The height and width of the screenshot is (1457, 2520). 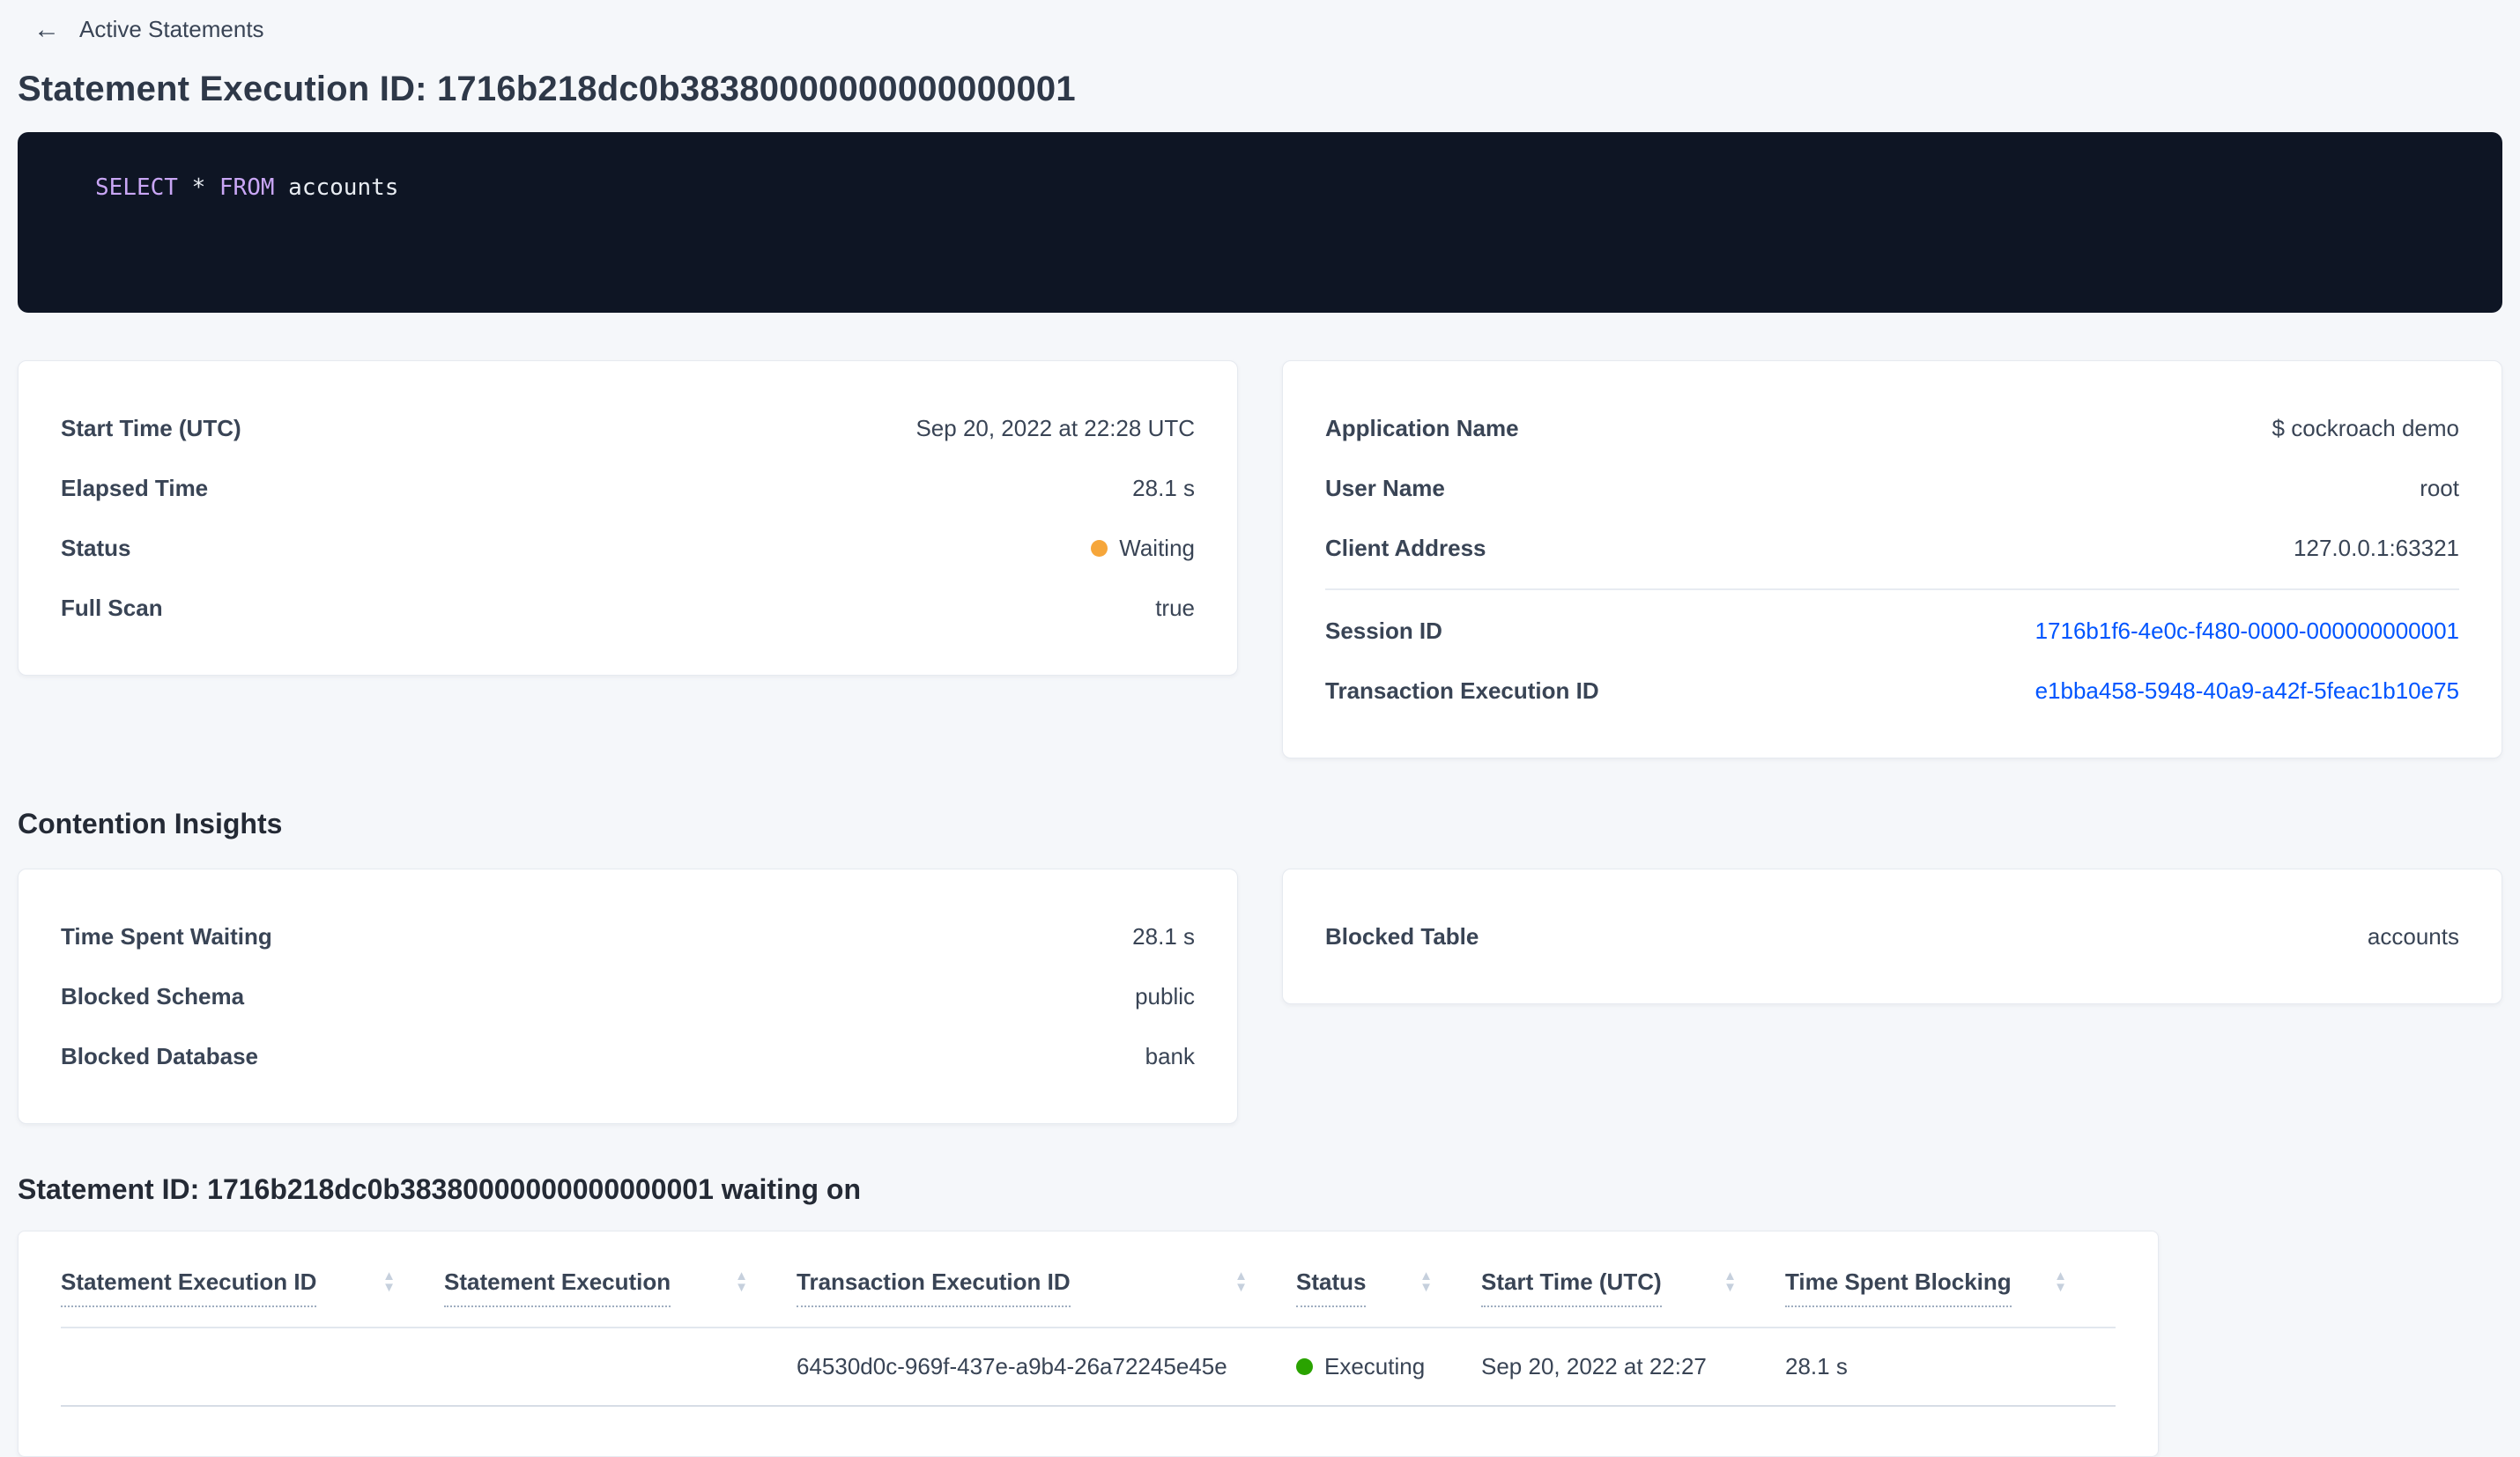 I want to click on blocked-database-row: Blocked Database bank, so click(x=628, y=1056).